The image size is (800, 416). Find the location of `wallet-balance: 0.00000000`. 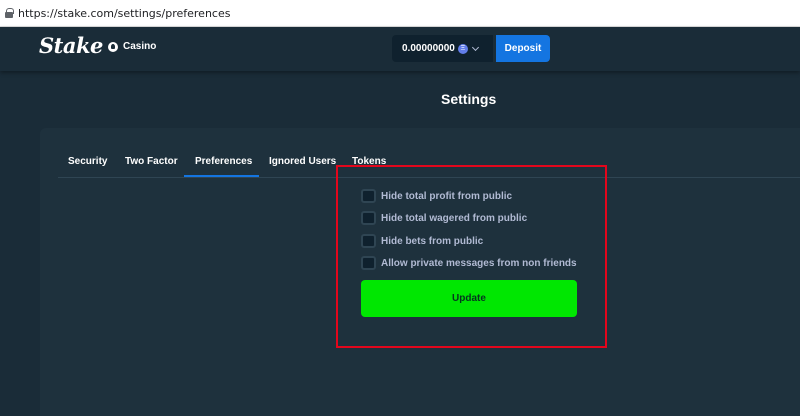

wallet-balance: 0.00000000 is located at coordinates (428, 48).